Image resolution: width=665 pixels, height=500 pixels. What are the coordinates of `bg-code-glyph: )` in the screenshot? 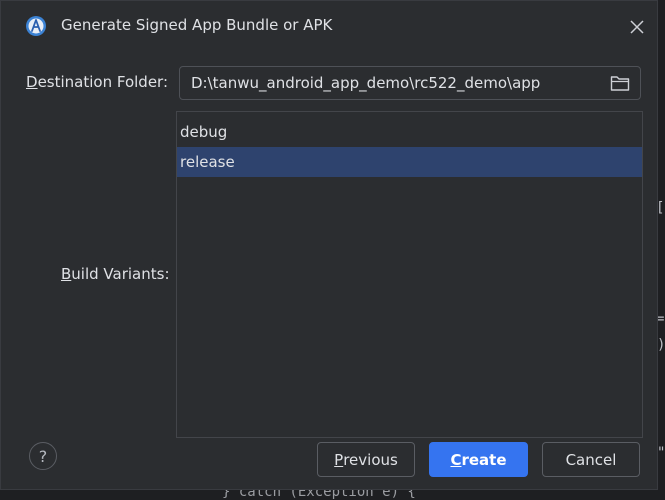 It's located at (661, 345).